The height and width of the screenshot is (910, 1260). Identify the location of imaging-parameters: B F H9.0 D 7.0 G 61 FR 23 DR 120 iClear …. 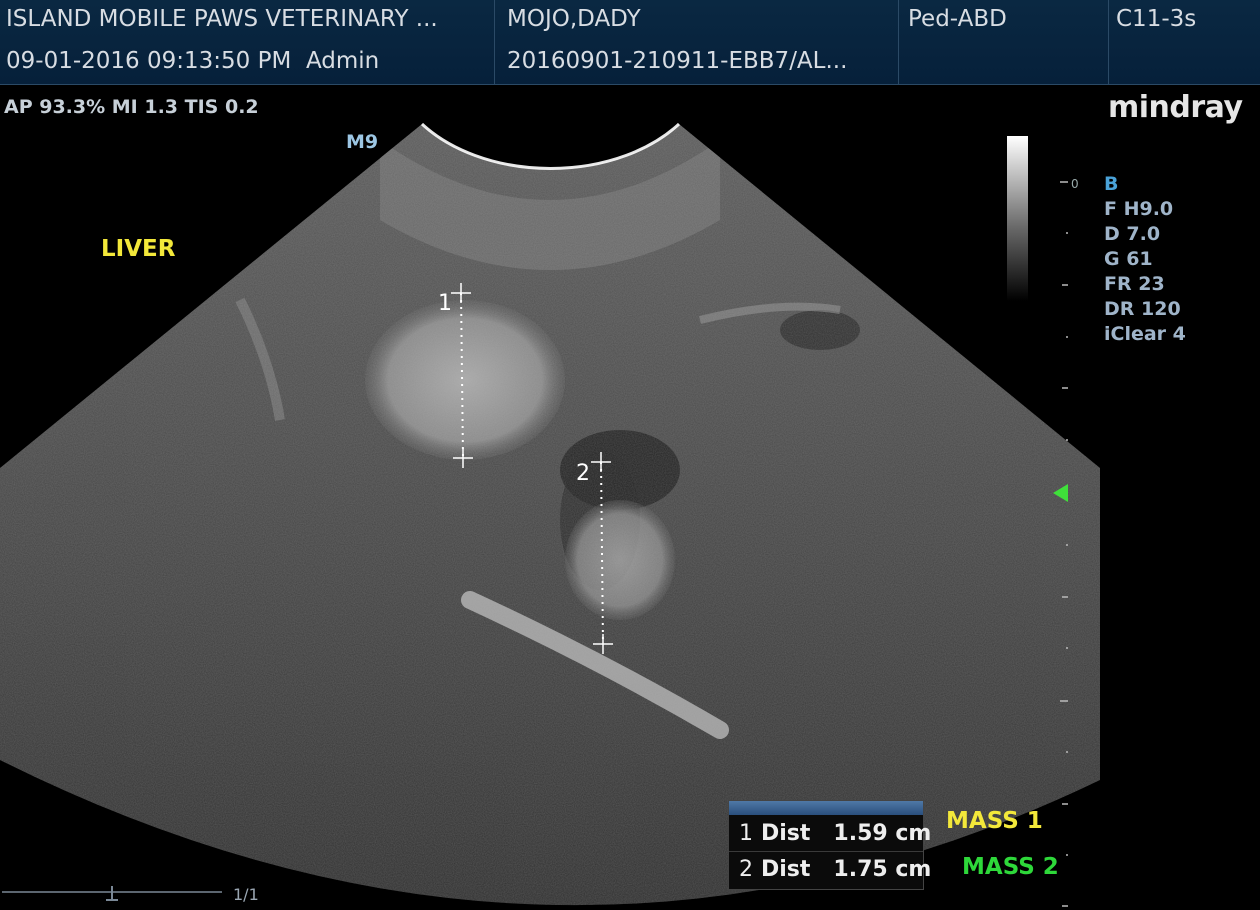
(1145, 259).